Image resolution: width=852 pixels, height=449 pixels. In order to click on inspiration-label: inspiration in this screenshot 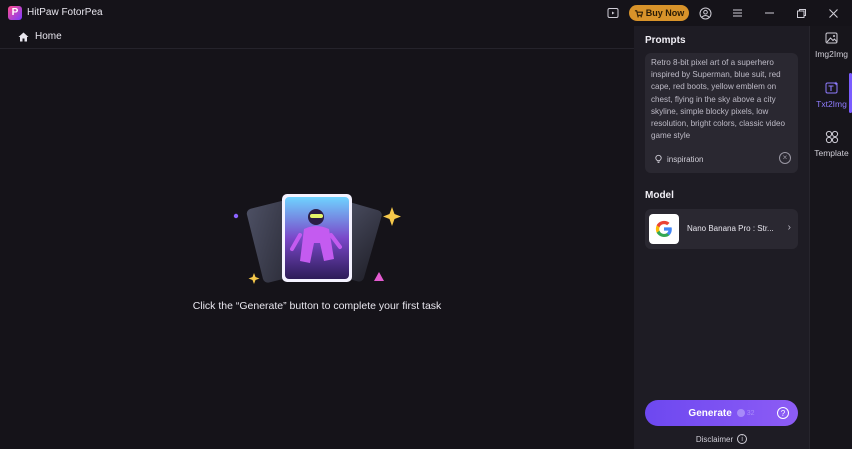, I will do `click(685, 159)`.